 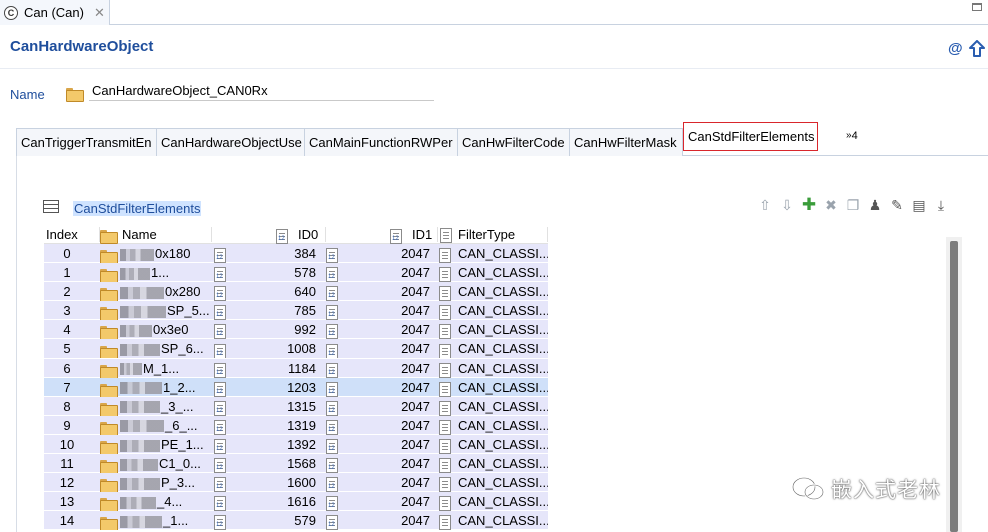 What do you see at coordinates (270, 234) in the screenshot?
I see `column-header-id0: ID0` at bounding box center [270, 234].